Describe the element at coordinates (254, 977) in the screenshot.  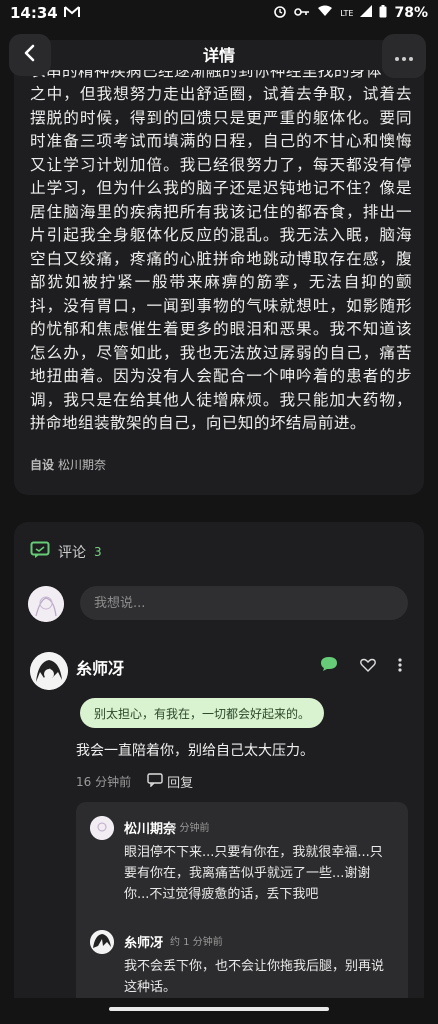
I see `reply-text: 我不会丢下你，也不会让你拖我后腿，别再说这种话。` at that location.